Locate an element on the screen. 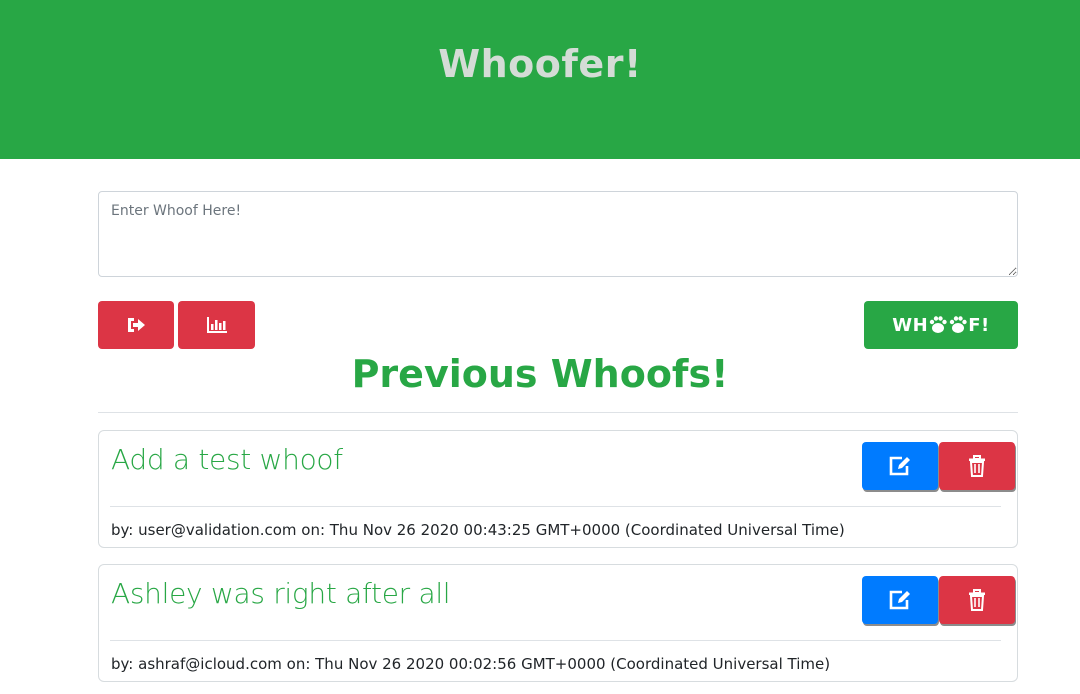 This screenshot has height=694, width=1080. bar-chart-icon is located at coordinates (217, 325).